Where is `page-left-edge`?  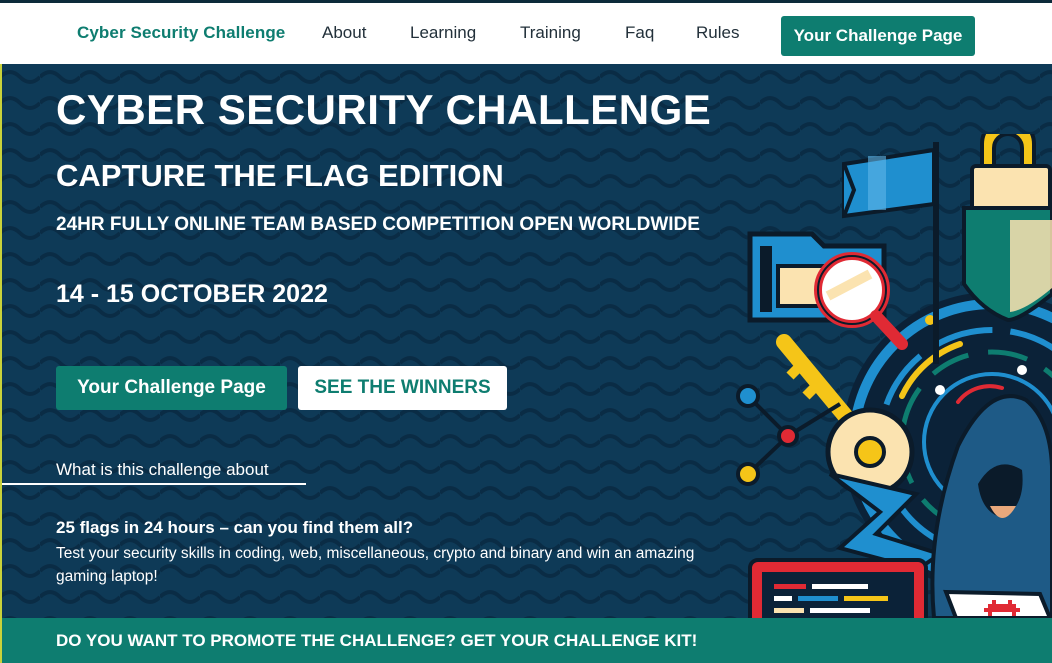
page-left-edge is located at coordinates (1, 363).